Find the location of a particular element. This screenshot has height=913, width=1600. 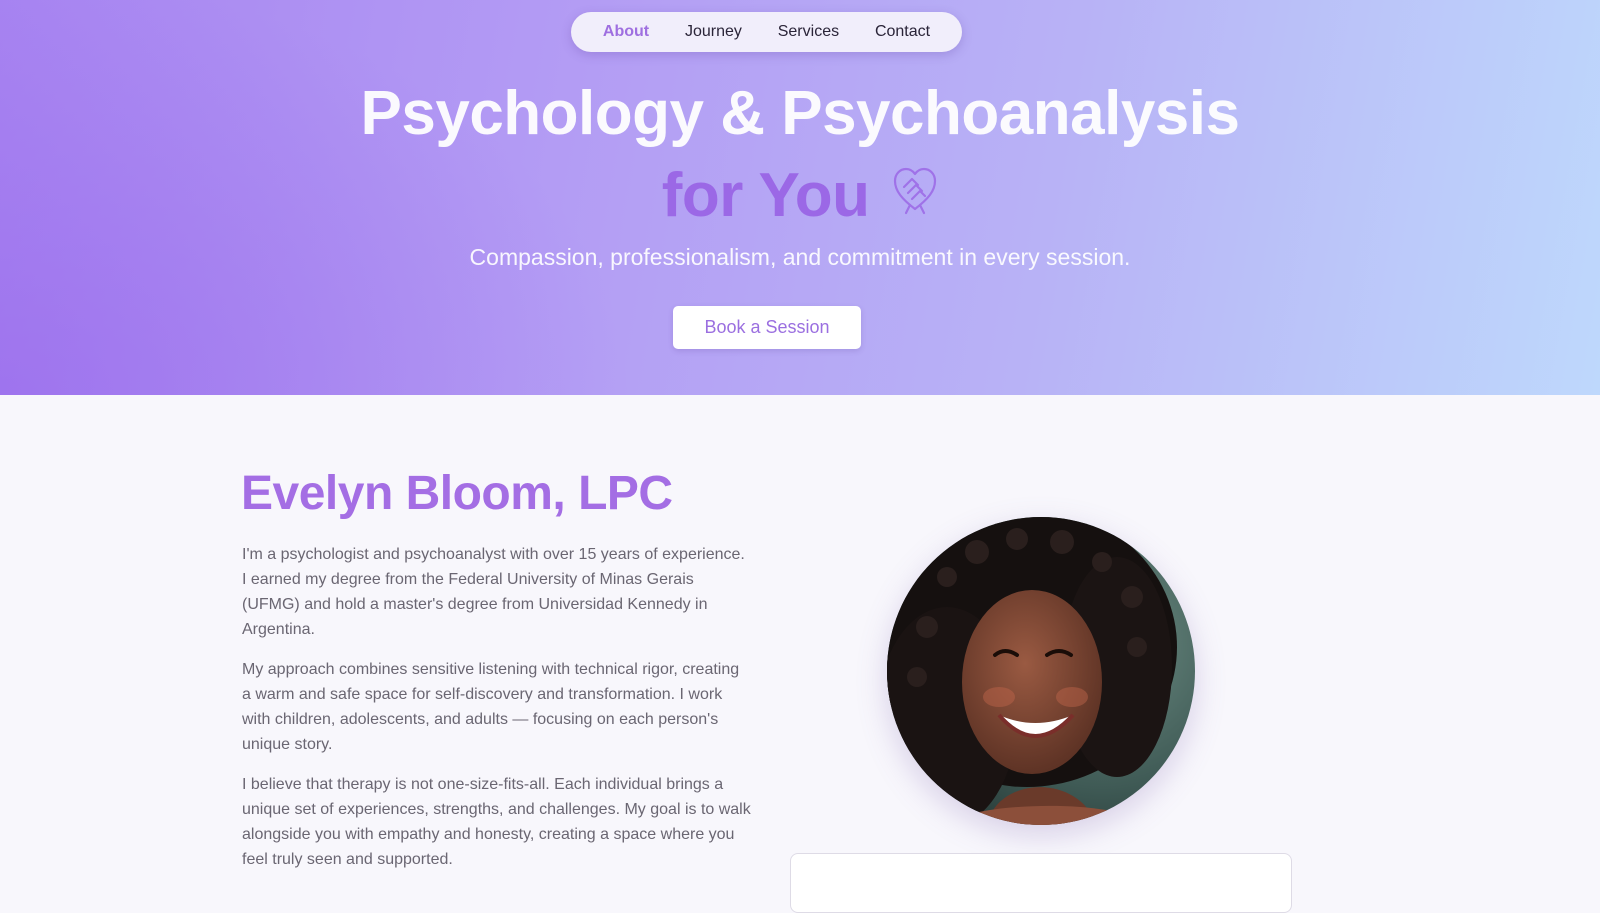

info-card is located at coordinates (1041, 883).